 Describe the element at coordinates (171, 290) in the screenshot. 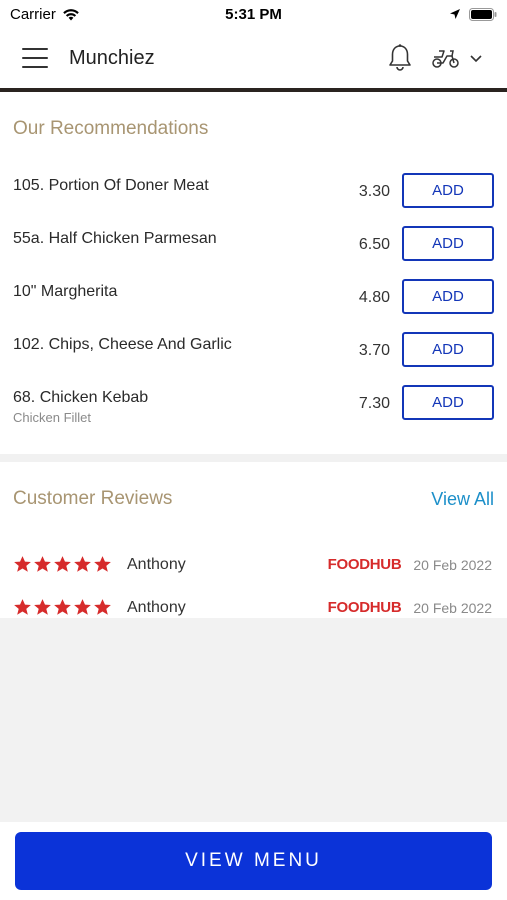

I see `item-info: 10" Margherita` at that location.